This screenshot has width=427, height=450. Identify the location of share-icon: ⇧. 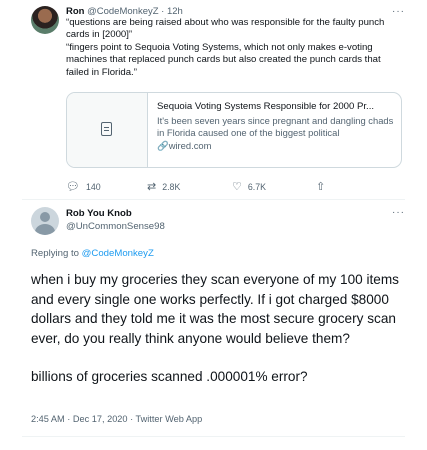
(321, 187).